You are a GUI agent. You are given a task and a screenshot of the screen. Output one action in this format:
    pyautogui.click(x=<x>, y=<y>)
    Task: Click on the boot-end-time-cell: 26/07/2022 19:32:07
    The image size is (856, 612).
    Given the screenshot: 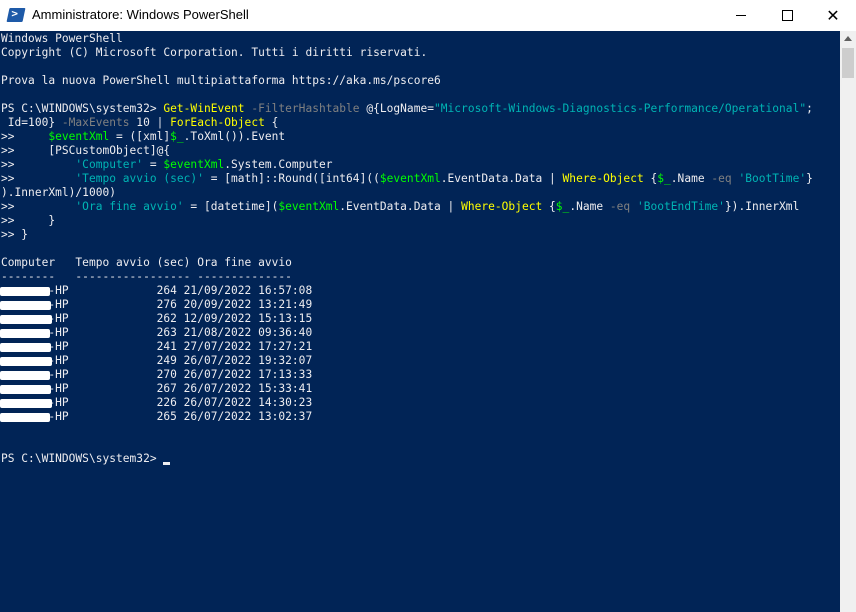 What is the action you would take?
    pyautogui.click(x=248, y=360)
    